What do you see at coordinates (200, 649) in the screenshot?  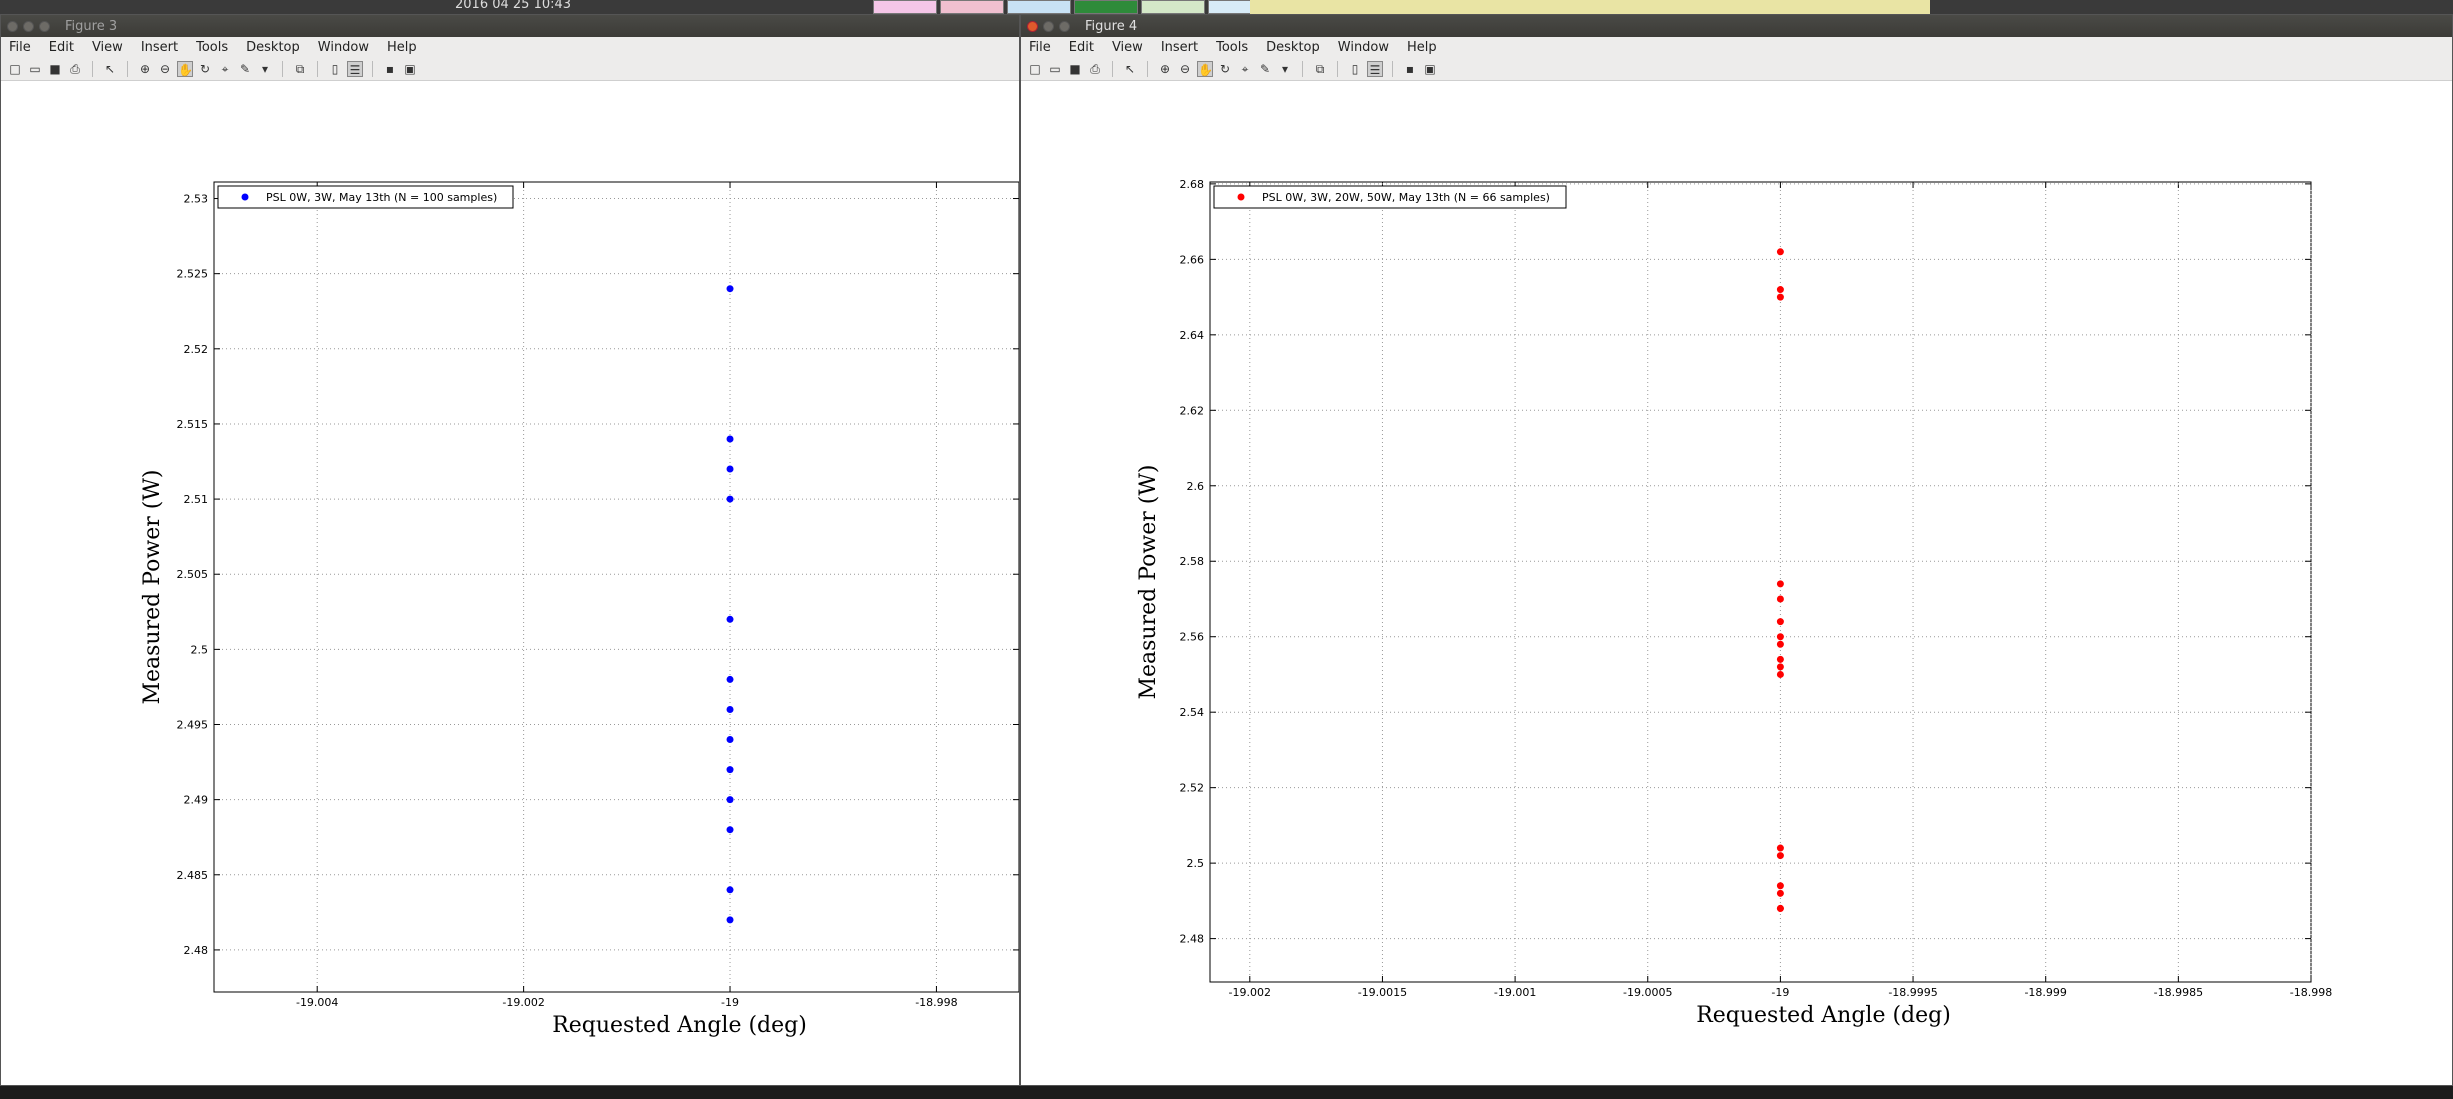 I see `y-tick-label: 2.5` at bounding box center [200, 649].